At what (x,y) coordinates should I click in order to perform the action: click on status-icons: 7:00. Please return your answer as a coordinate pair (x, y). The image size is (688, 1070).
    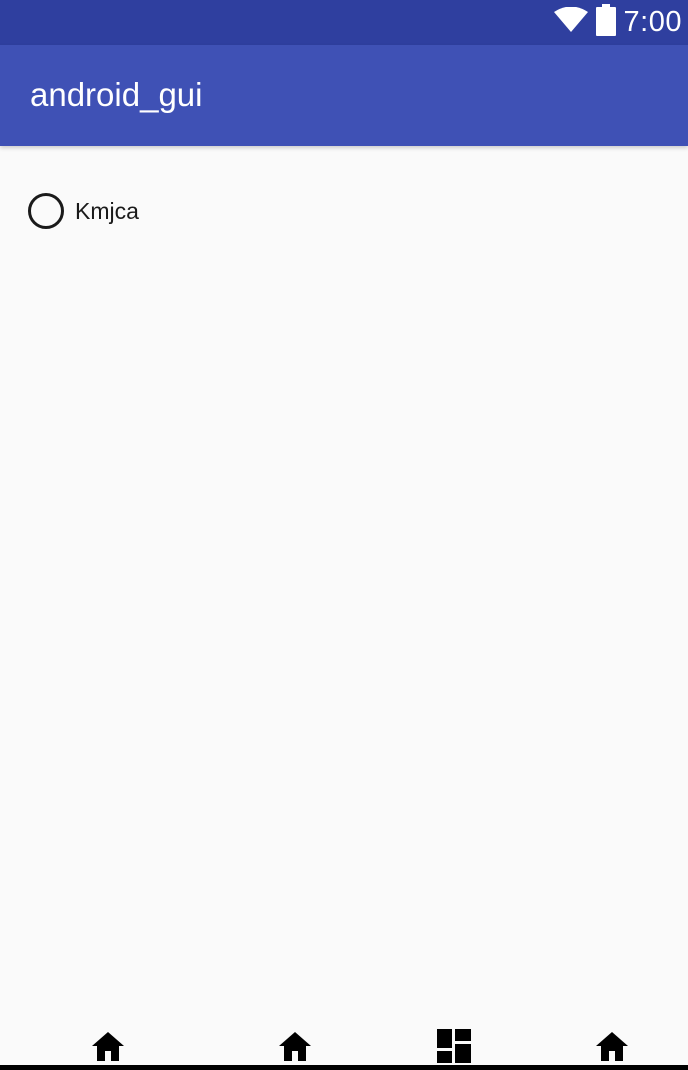
    Looking at the image, I should click on (617, 22).